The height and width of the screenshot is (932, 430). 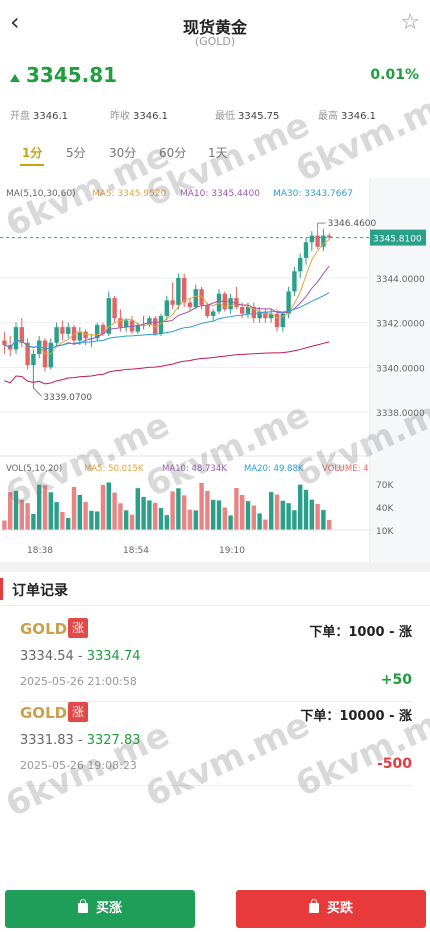 What do you see at coordinates (82, 906) in the screenshot?
I see `shopping-bag-icon` at bounding box center [82, 906].